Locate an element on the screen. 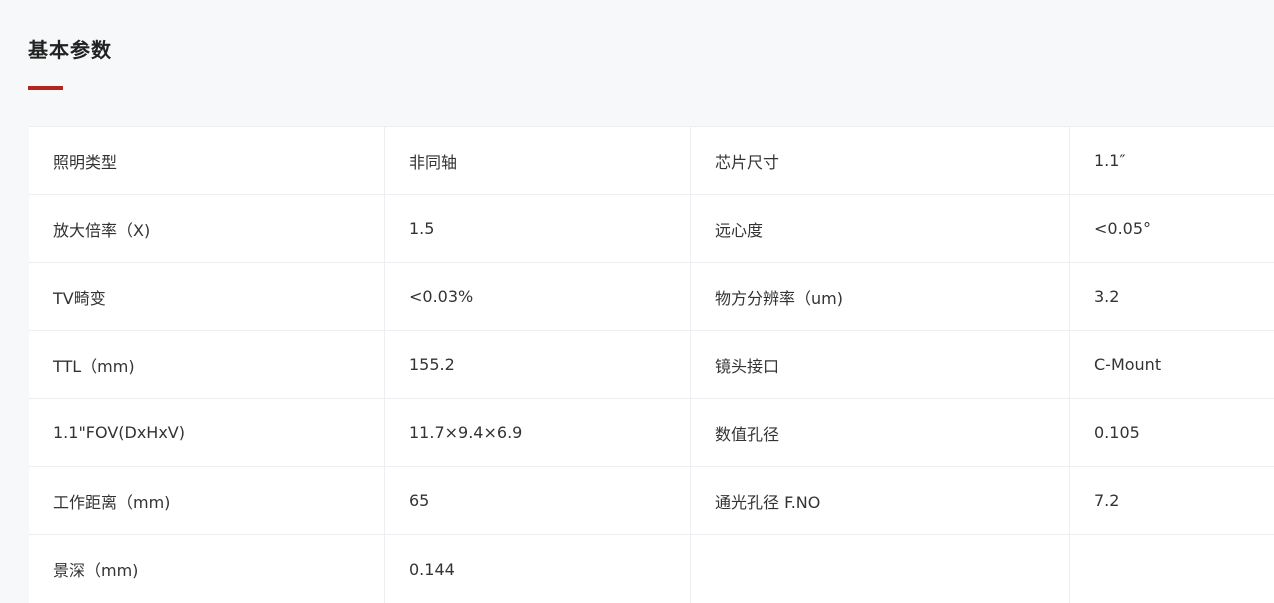  table-row: TTL（mm) 155.2 镜头接口 C-Mount is located at coordinates (651, 365).